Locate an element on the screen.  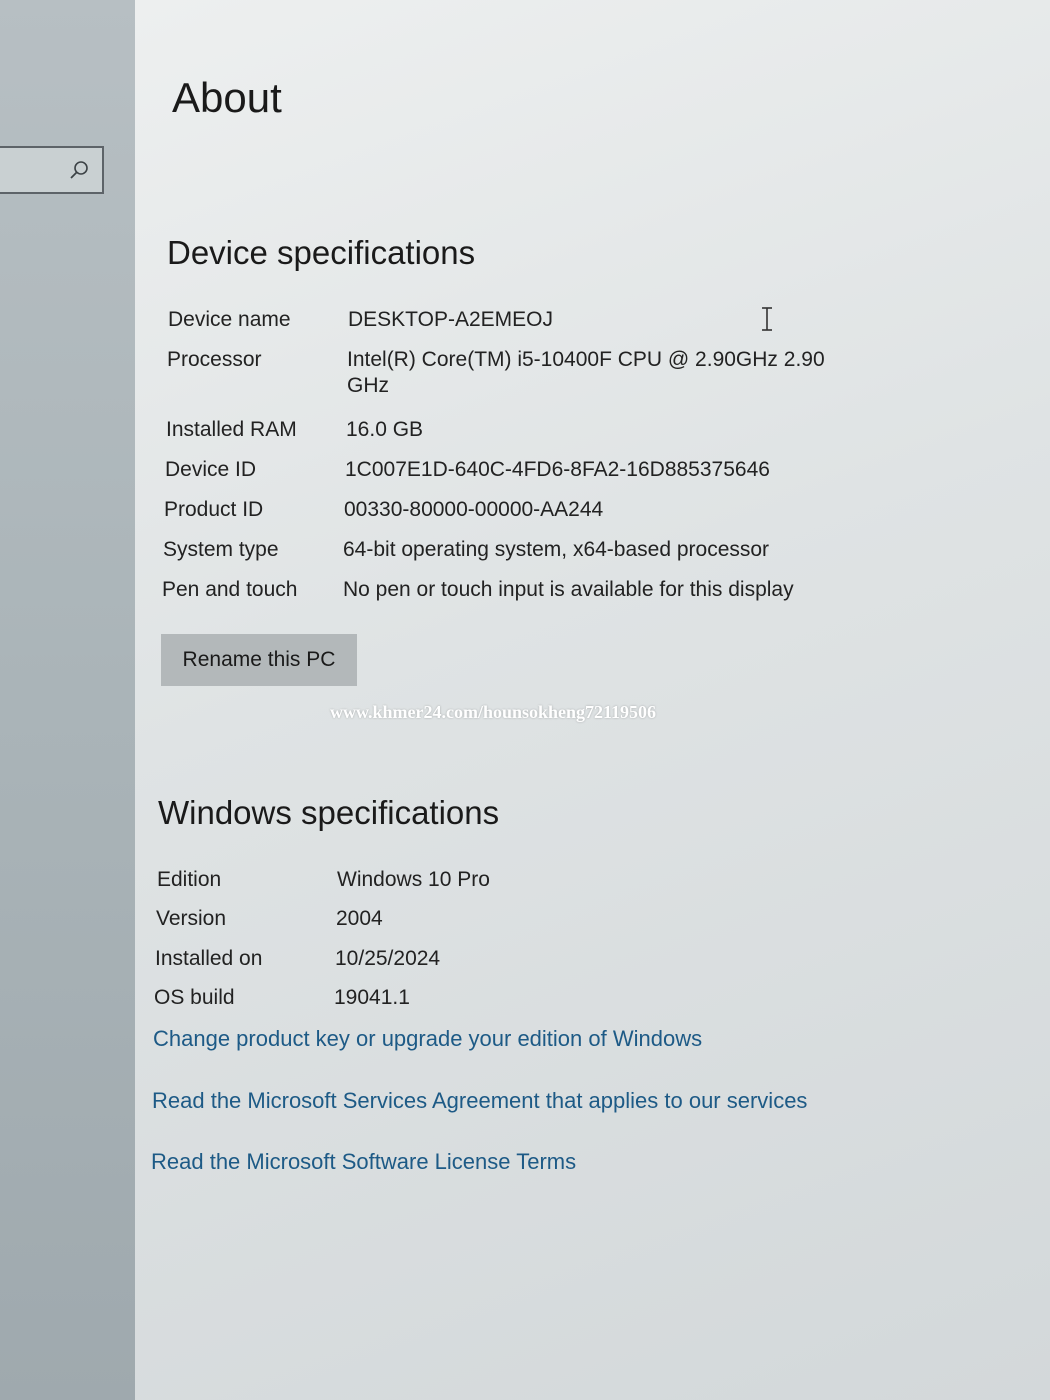
windows-specifications-heading: Windows specifications is located at coordinates (329, 812).